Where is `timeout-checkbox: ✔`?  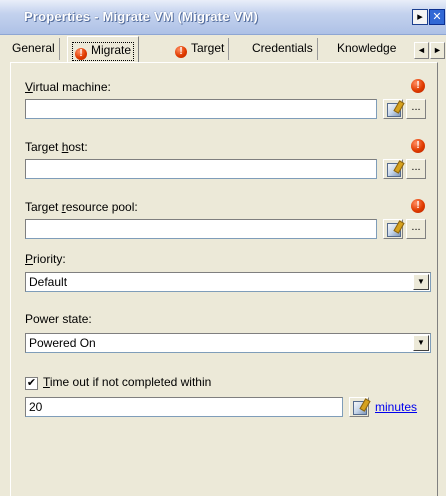
timeout-checkbox: ✔ is located at coordinates (31, 383).